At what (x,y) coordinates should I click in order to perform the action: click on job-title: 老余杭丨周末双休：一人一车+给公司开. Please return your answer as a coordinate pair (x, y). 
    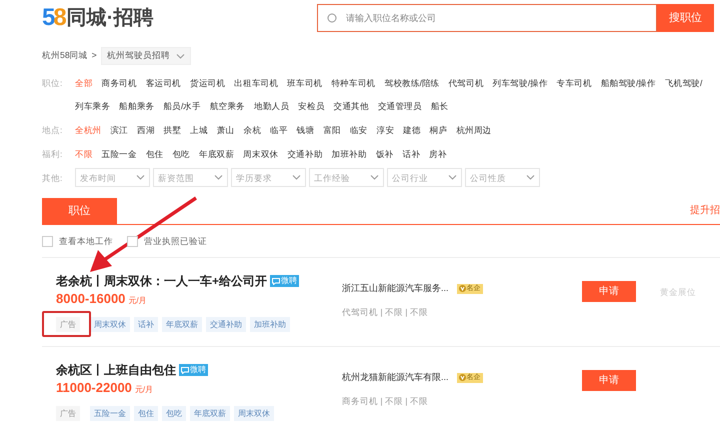
    Looking at the image, I should click on (162, 281).